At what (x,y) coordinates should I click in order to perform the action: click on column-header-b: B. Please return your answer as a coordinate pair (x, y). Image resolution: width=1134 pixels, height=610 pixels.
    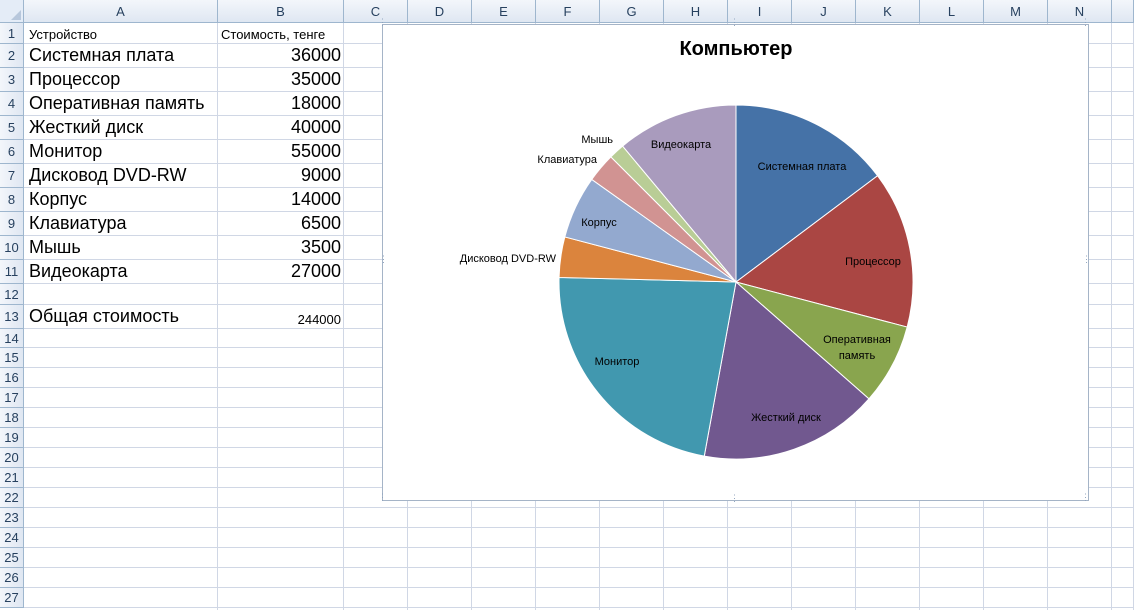
    Looking at the image, I should click on (281, 11).